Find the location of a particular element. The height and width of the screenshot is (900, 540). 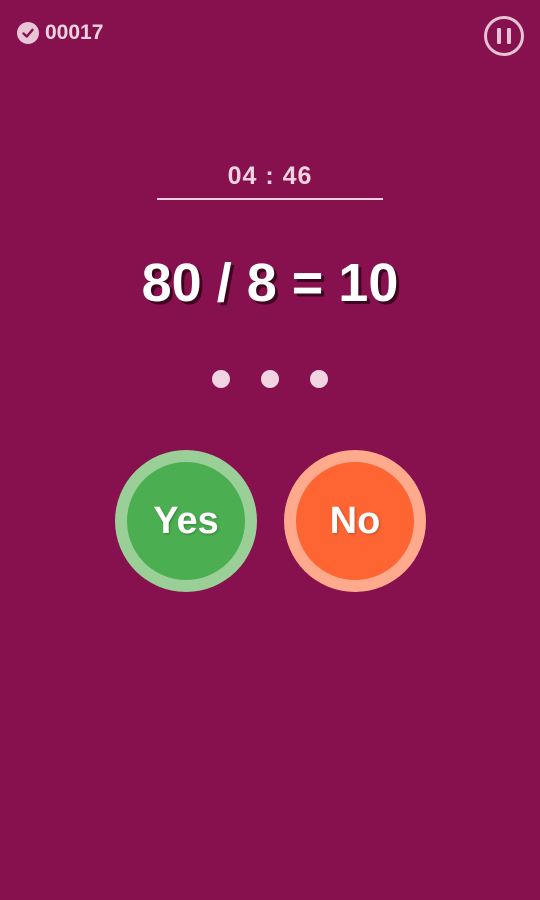

no-button: No is located at coordinates (355, 521).